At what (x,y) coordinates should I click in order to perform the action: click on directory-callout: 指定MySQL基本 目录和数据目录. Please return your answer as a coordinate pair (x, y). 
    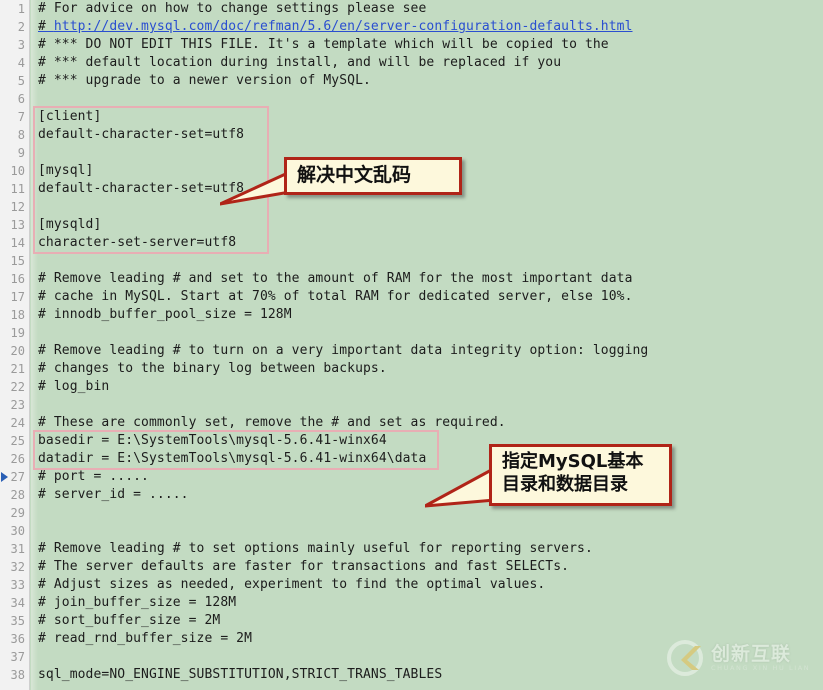
    Looking at the image, I should click on (580, 475).